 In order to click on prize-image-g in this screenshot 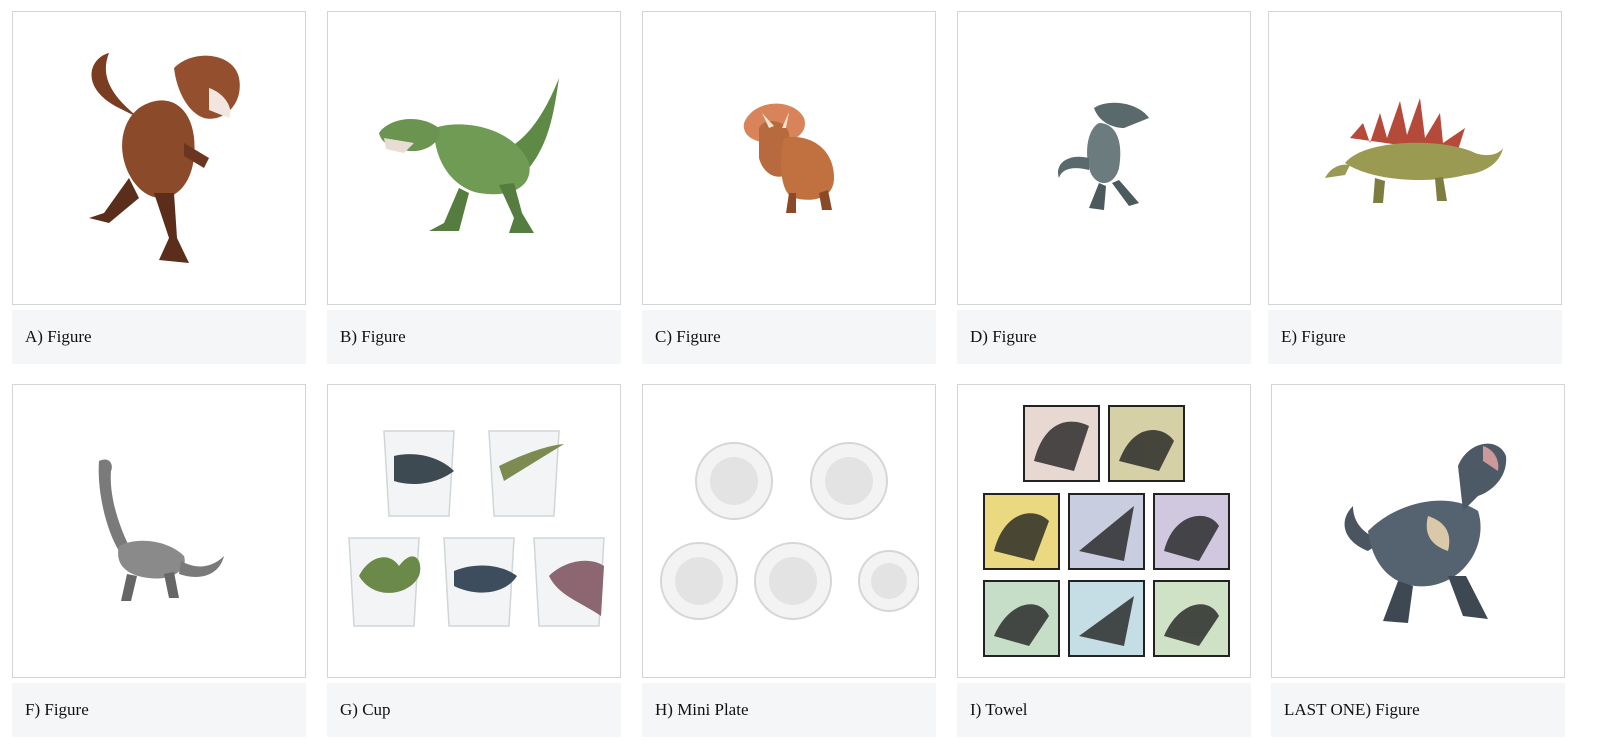, I will do `click(474, 531)`.